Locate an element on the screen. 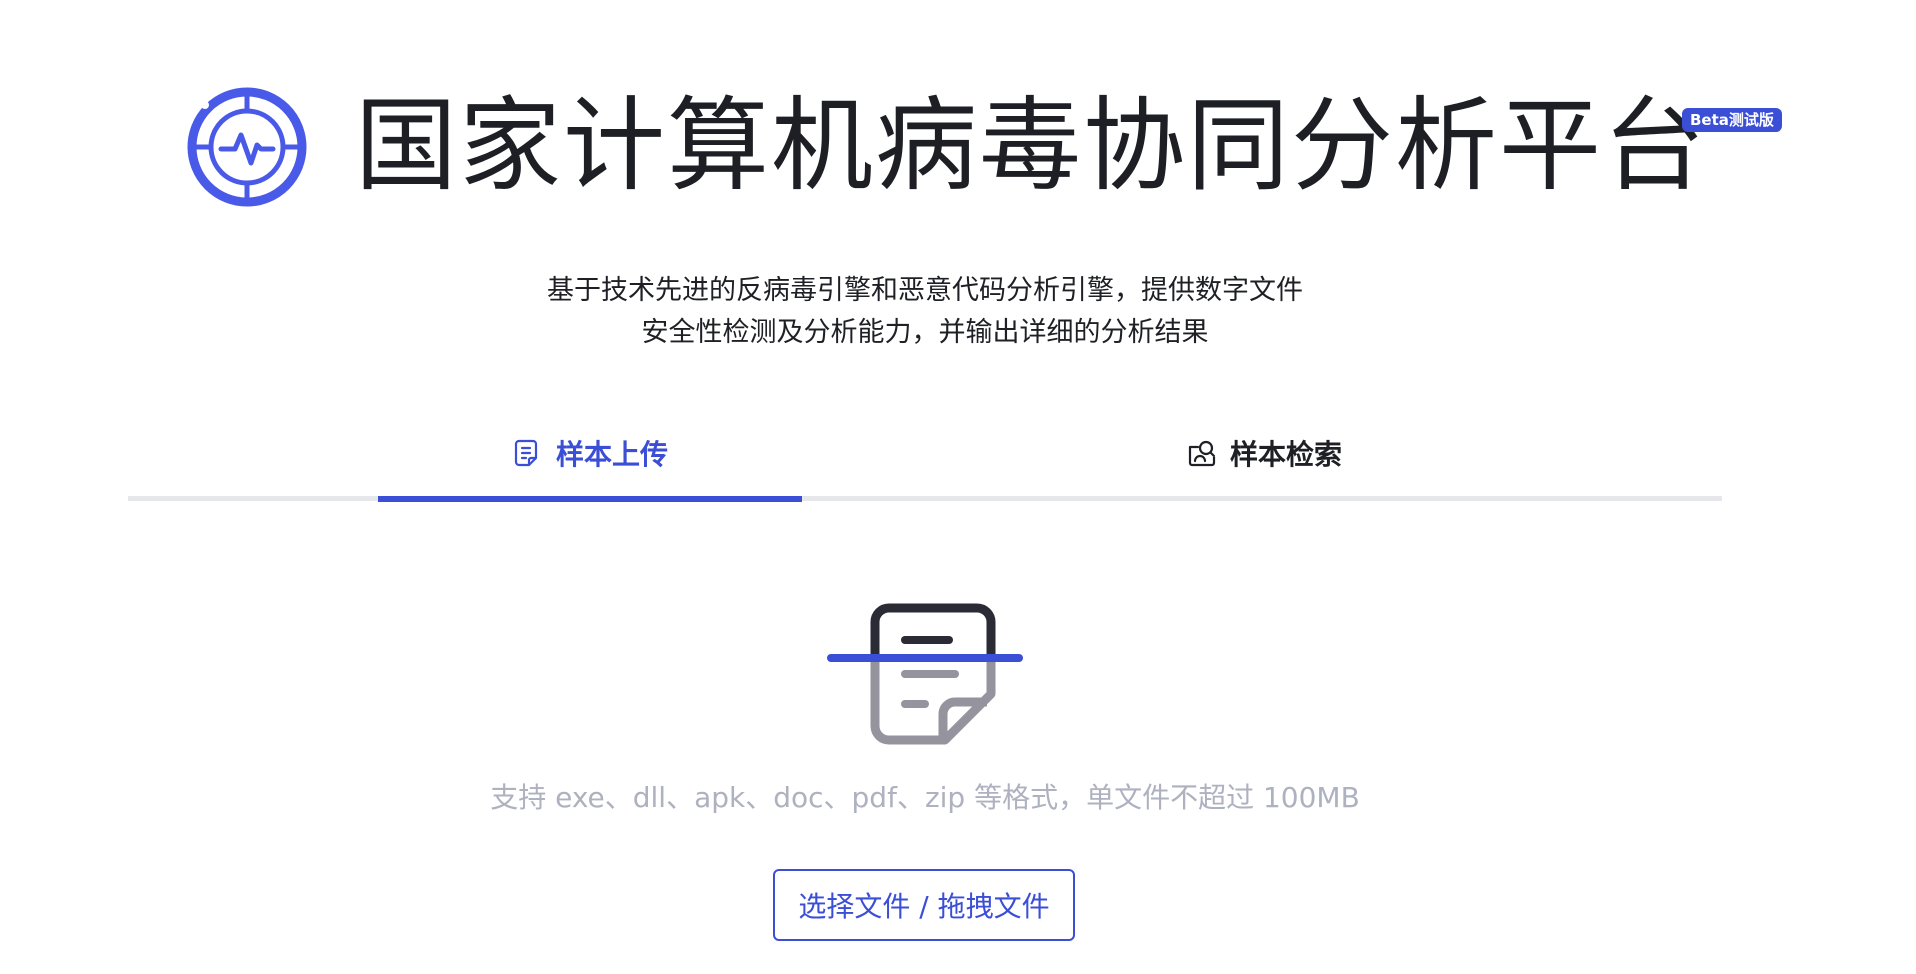 The width and height of the screenshot is (1916, 974). search-user-icon is located at coordinates (1202, 453).